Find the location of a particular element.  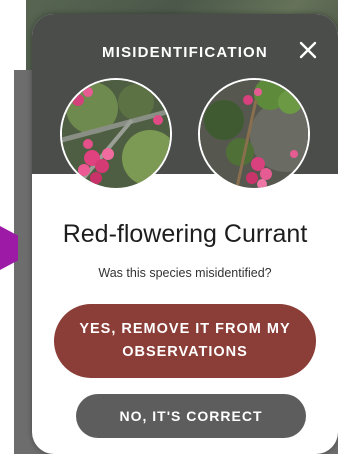

remove-observation-label: YES, REMOVE IT FROM MY OBSERVATIONS is located at coordinates (185, 340).